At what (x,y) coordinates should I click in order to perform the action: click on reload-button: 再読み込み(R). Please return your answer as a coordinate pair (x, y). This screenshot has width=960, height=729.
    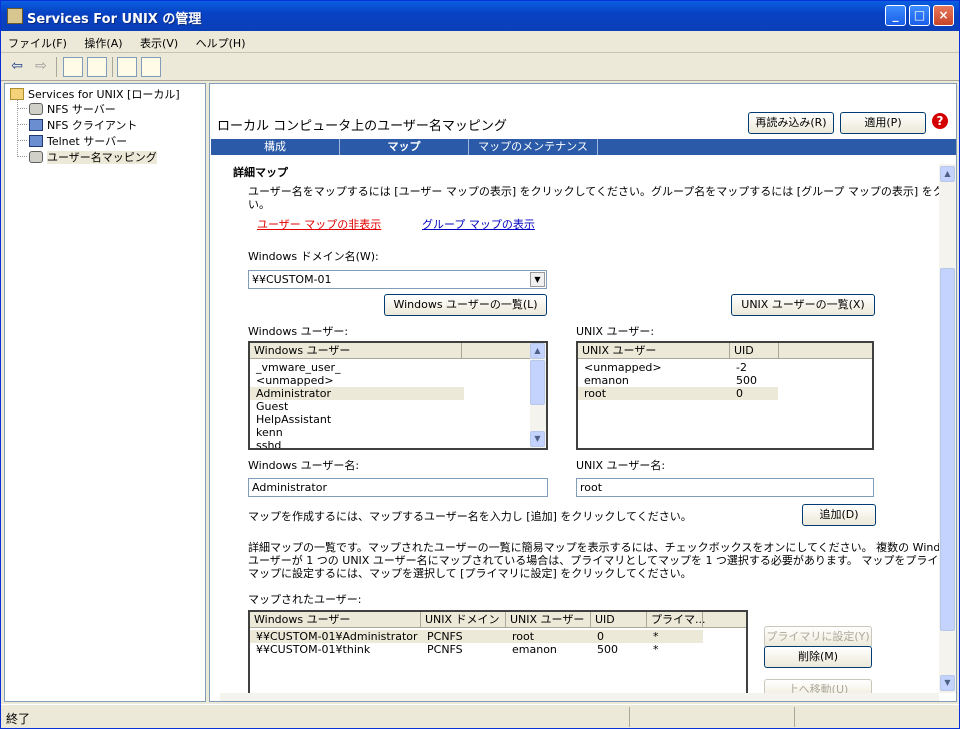
    Looking at the image, I should click on (791, 123).